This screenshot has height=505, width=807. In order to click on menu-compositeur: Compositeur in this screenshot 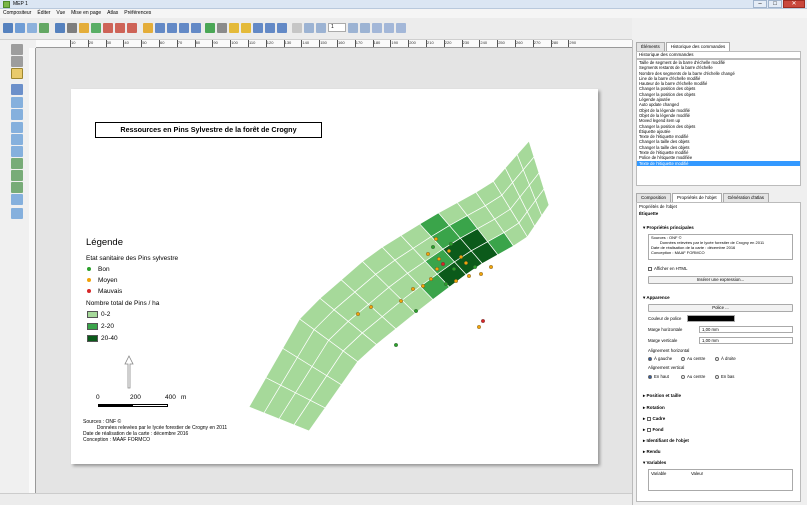, I will do `click(17, 13)`.